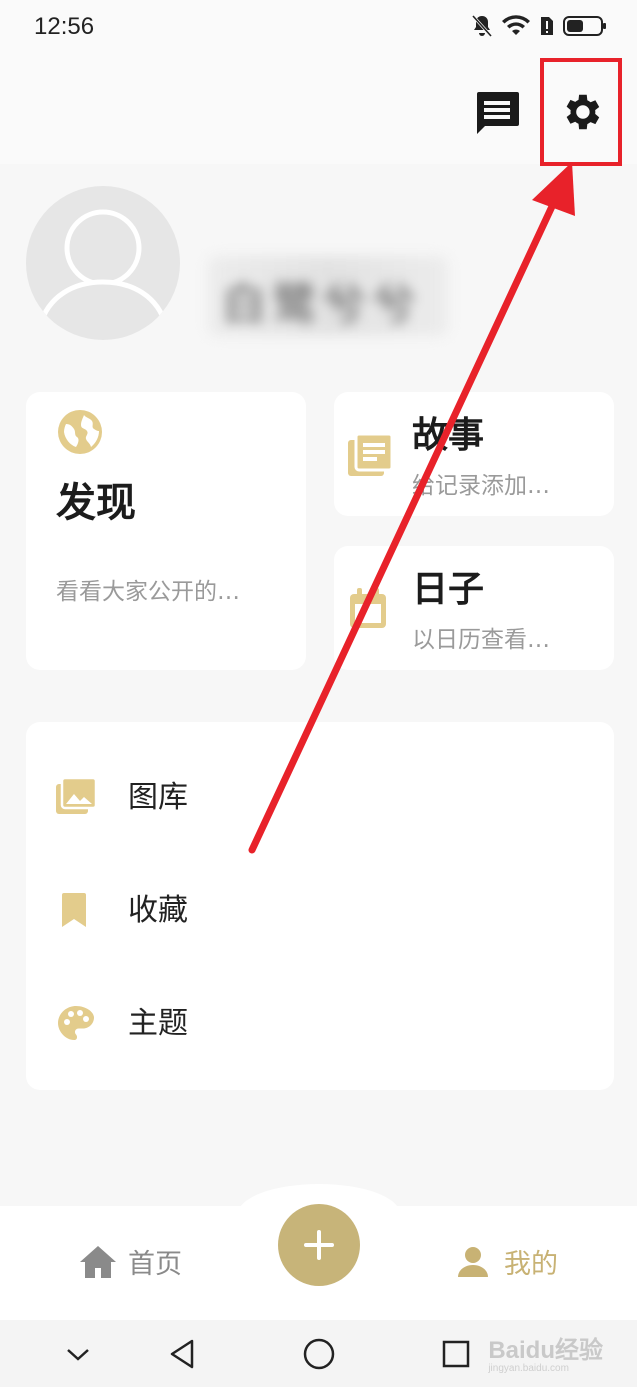 The image size is (637, 1387). What do you see at coordinates (320, 1024) in the screenshot?
I see `menu-item-theme: 主题` at bounding box center [320, 1024].